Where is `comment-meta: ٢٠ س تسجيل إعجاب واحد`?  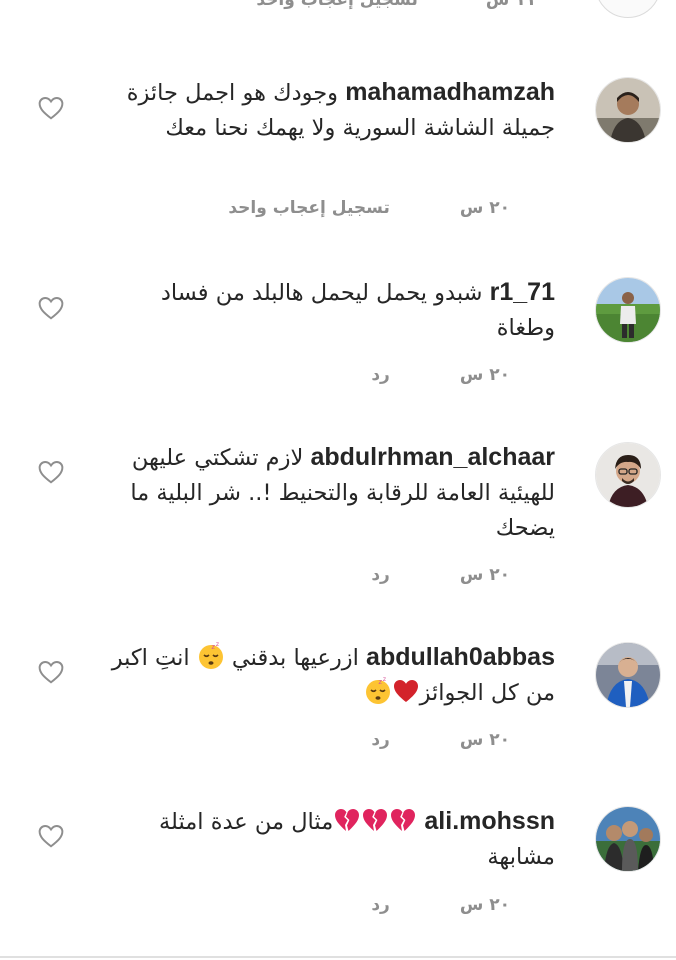 comment-meta: ٢٠ س تسجيل إعجاب واحد is located at coordinates (345, 208).